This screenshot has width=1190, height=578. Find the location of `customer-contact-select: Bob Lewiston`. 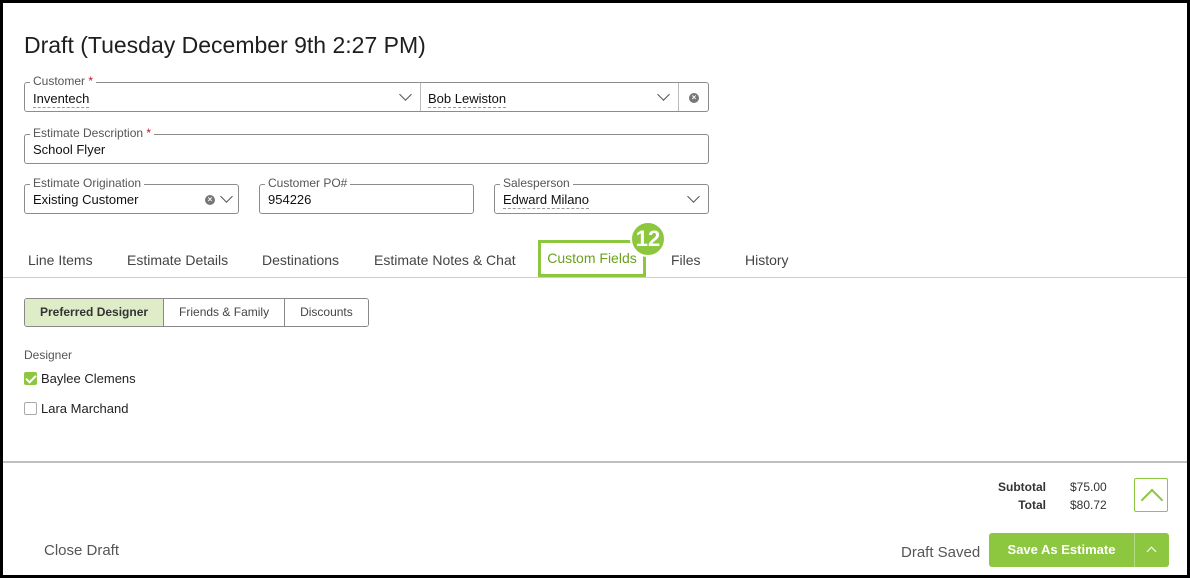

customer-contact-select: Bob Lewiston is located at coordinates (467, 99).